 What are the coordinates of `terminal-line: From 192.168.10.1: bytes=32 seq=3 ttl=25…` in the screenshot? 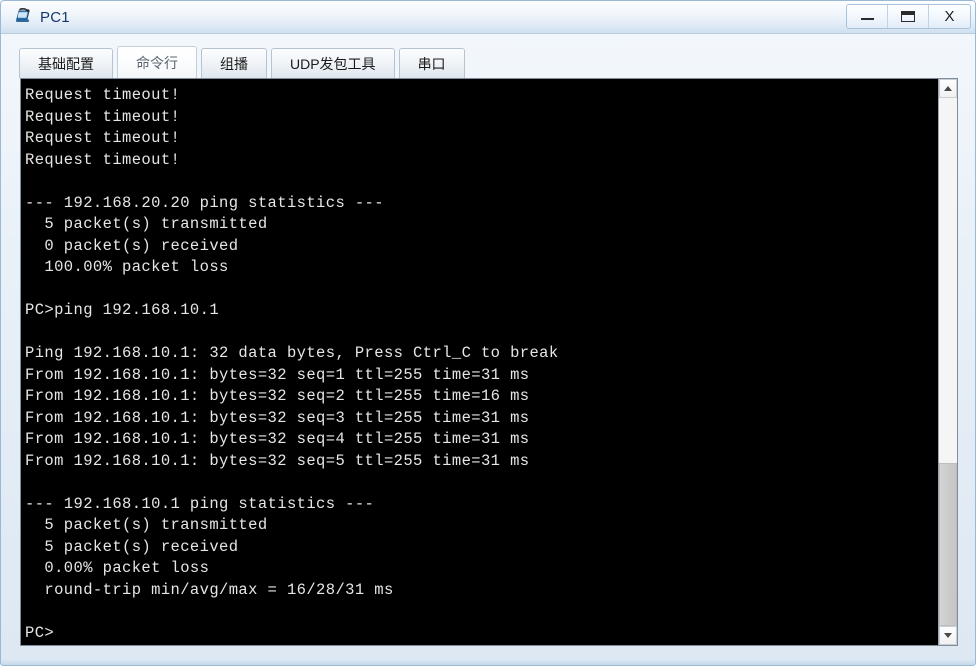 It's located at (277, 417).